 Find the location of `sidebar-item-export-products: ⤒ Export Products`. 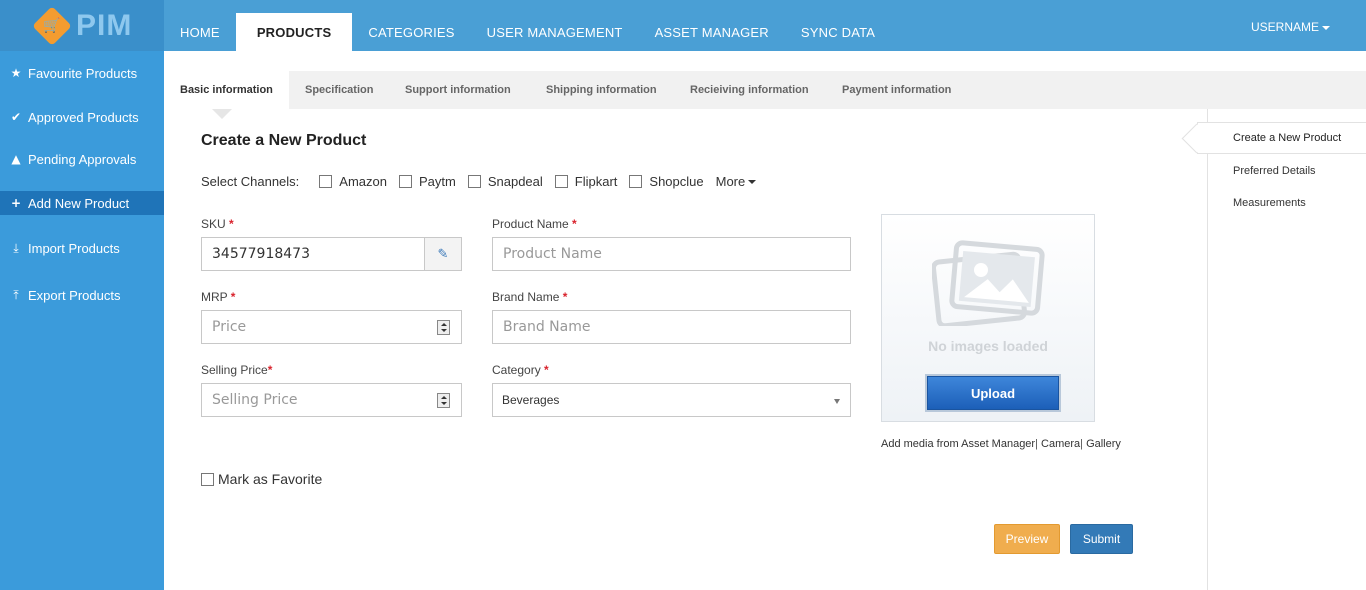

sidebar-item-export-products: ⤒ Export Products is located at coordinates (82, 295).